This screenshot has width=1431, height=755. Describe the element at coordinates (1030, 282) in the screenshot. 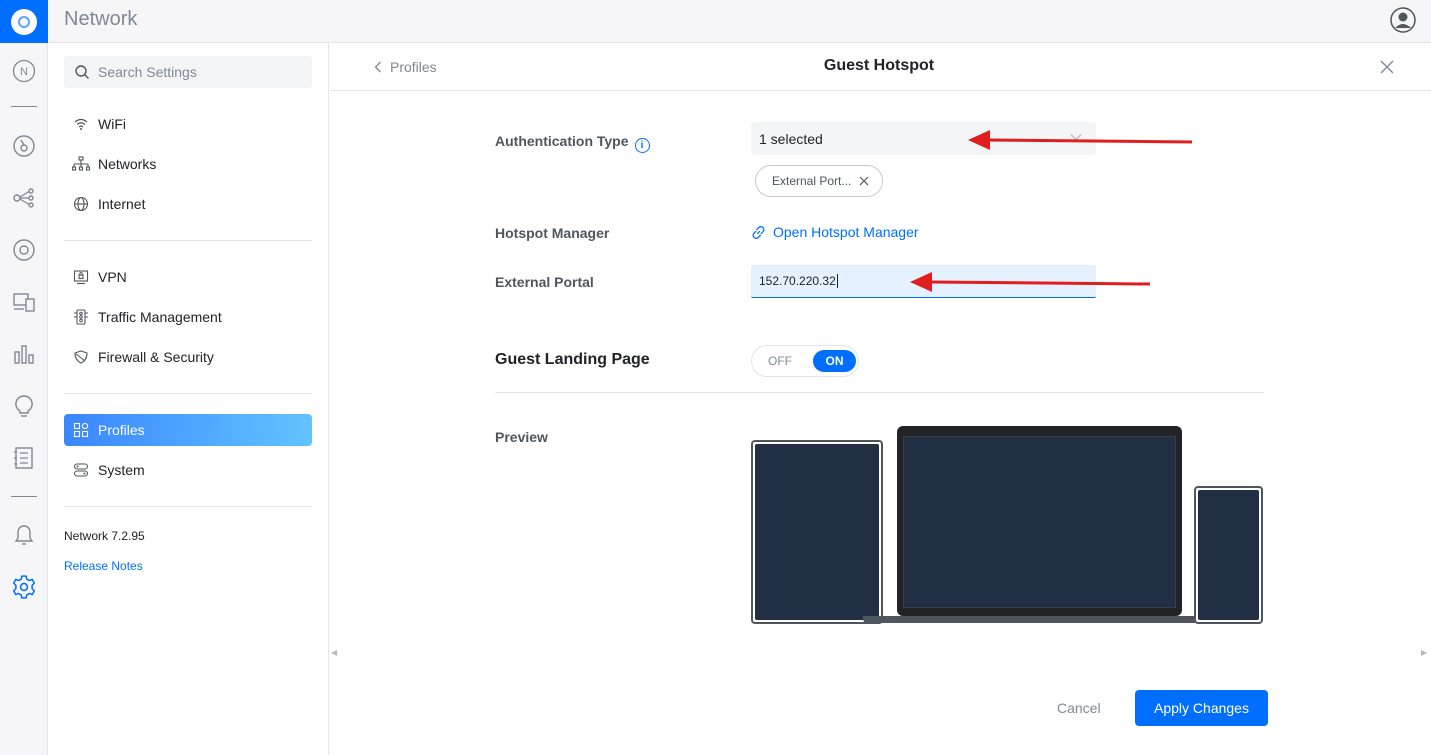

I see `annotation-arrow-portal` at that location.